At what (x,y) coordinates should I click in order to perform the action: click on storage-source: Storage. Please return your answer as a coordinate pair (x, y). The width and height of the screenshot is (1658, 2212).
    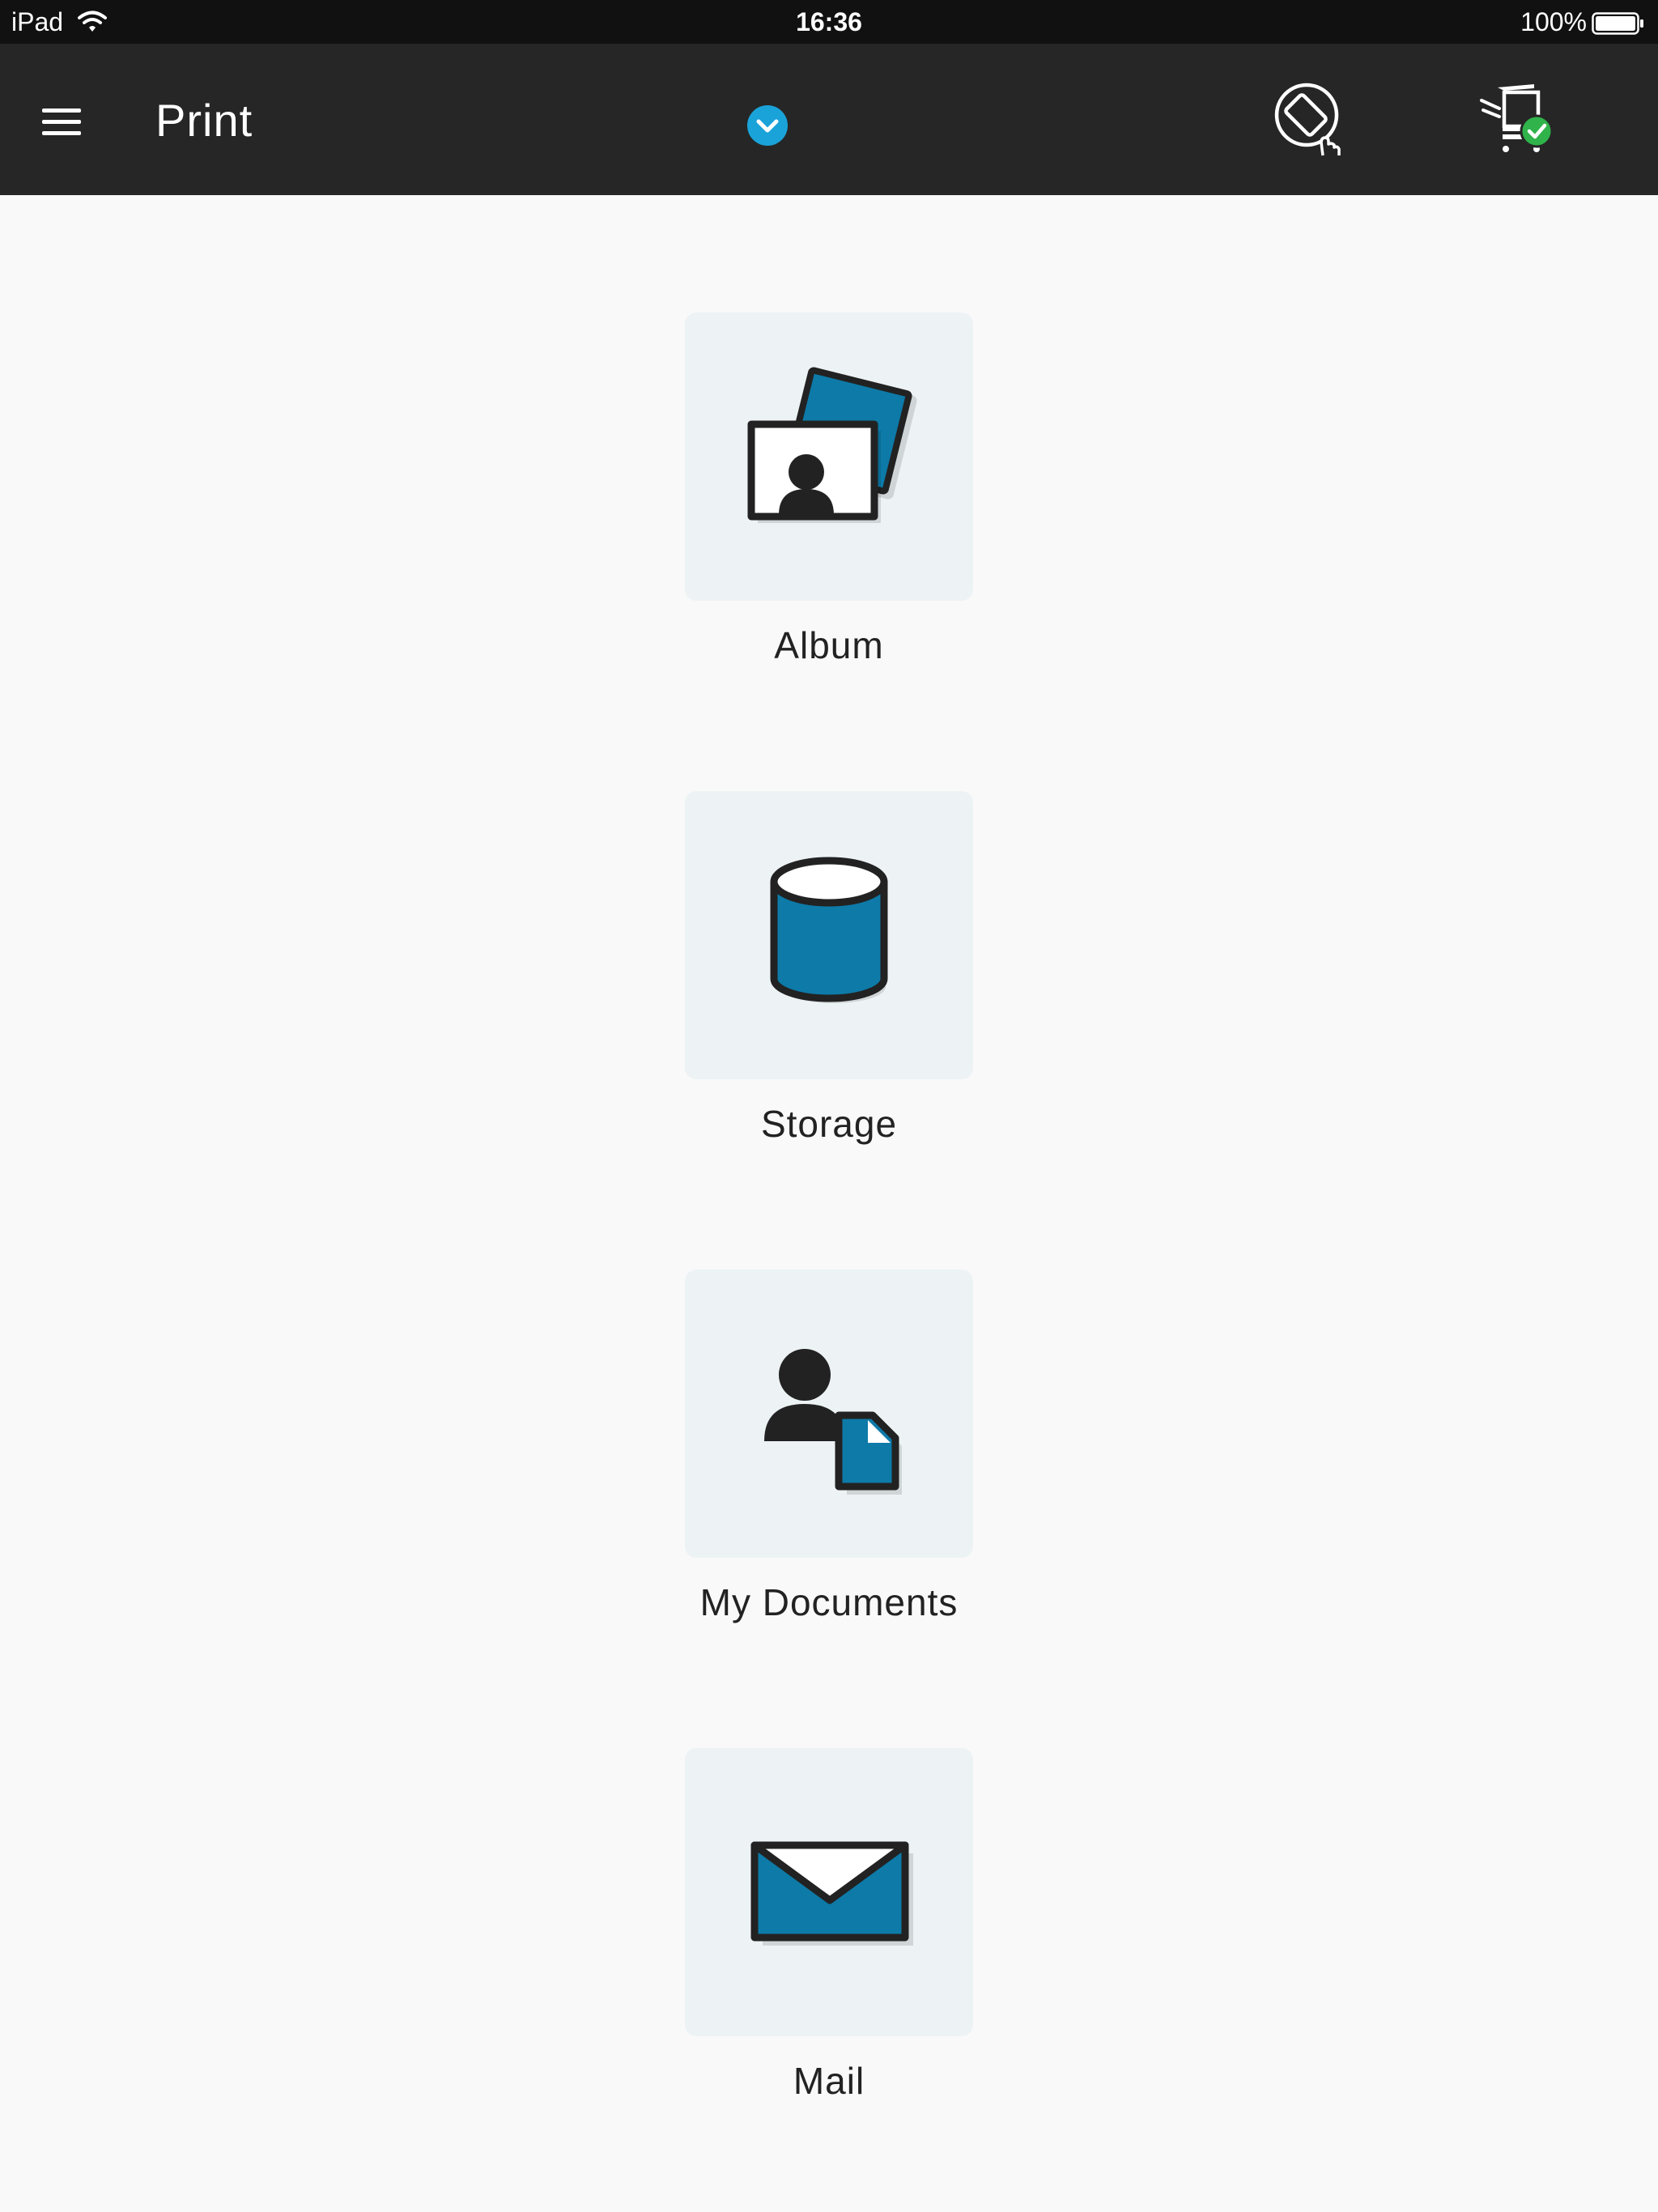
    Looking at the image, I should click on (829, 969).